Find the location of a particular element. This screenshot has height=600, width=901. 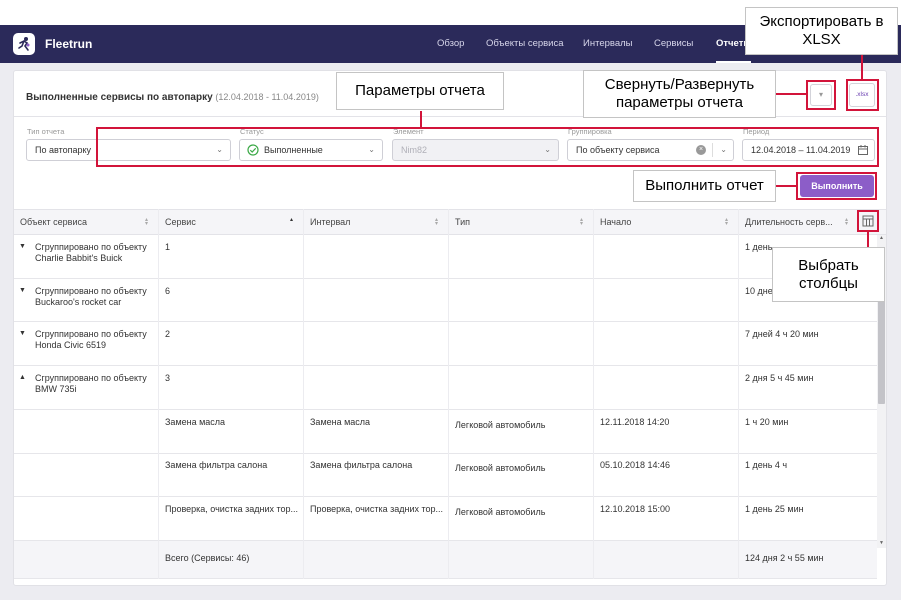

callout-run: Выполнить отчет is located at coordinates (704, 186).